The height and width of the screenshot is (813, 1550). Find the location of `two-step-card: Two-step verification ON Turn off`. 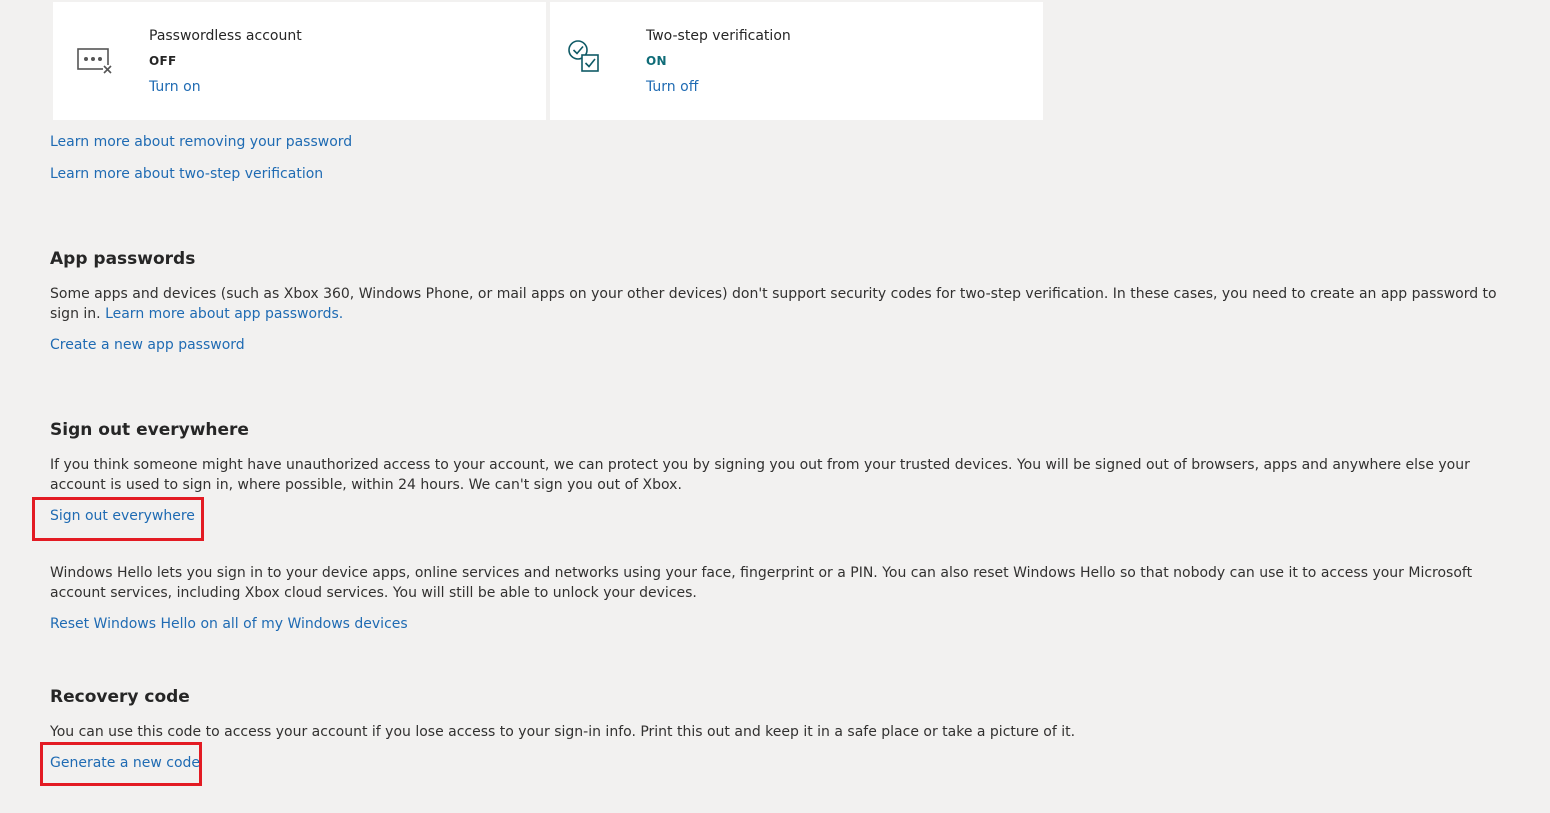

two-step-card: Two-step verification ON Turn off is located at coordinates (796, 61).